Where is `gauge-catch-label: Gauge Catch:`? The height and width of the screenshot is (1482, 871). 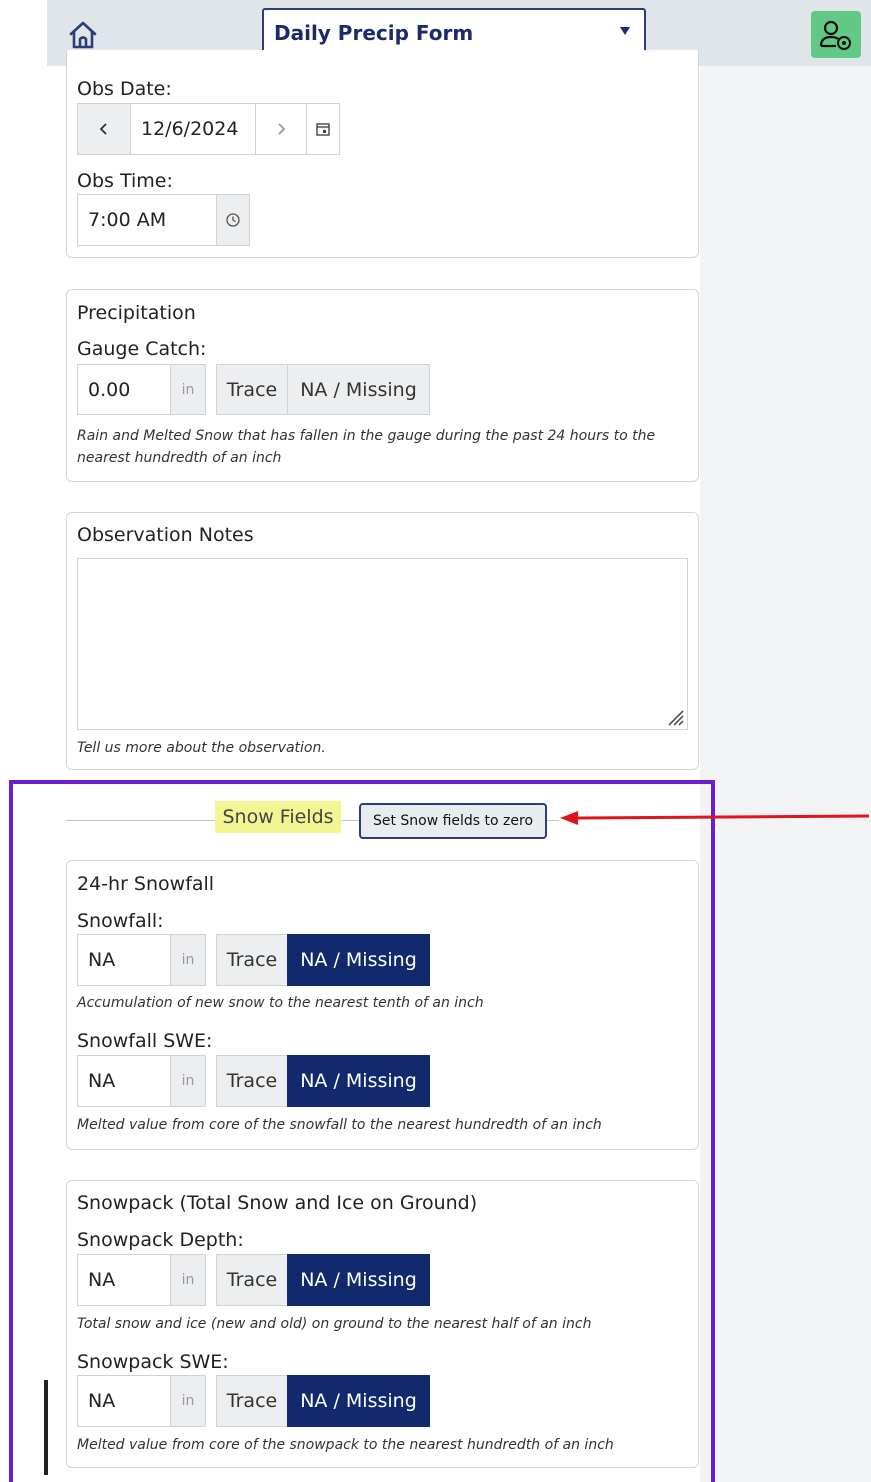
gauge-catch-label: Gauge Catch: is located at coordinates (142, 349).